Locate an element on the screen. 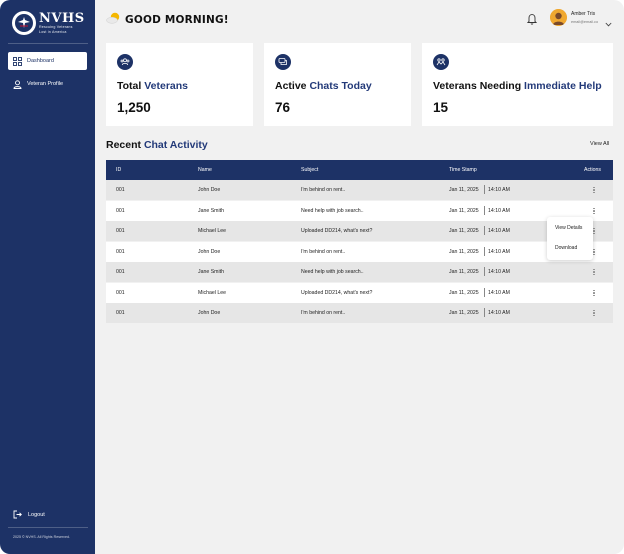 The image size is (624, 554). bell-icon is located at coordinates (532, 18).